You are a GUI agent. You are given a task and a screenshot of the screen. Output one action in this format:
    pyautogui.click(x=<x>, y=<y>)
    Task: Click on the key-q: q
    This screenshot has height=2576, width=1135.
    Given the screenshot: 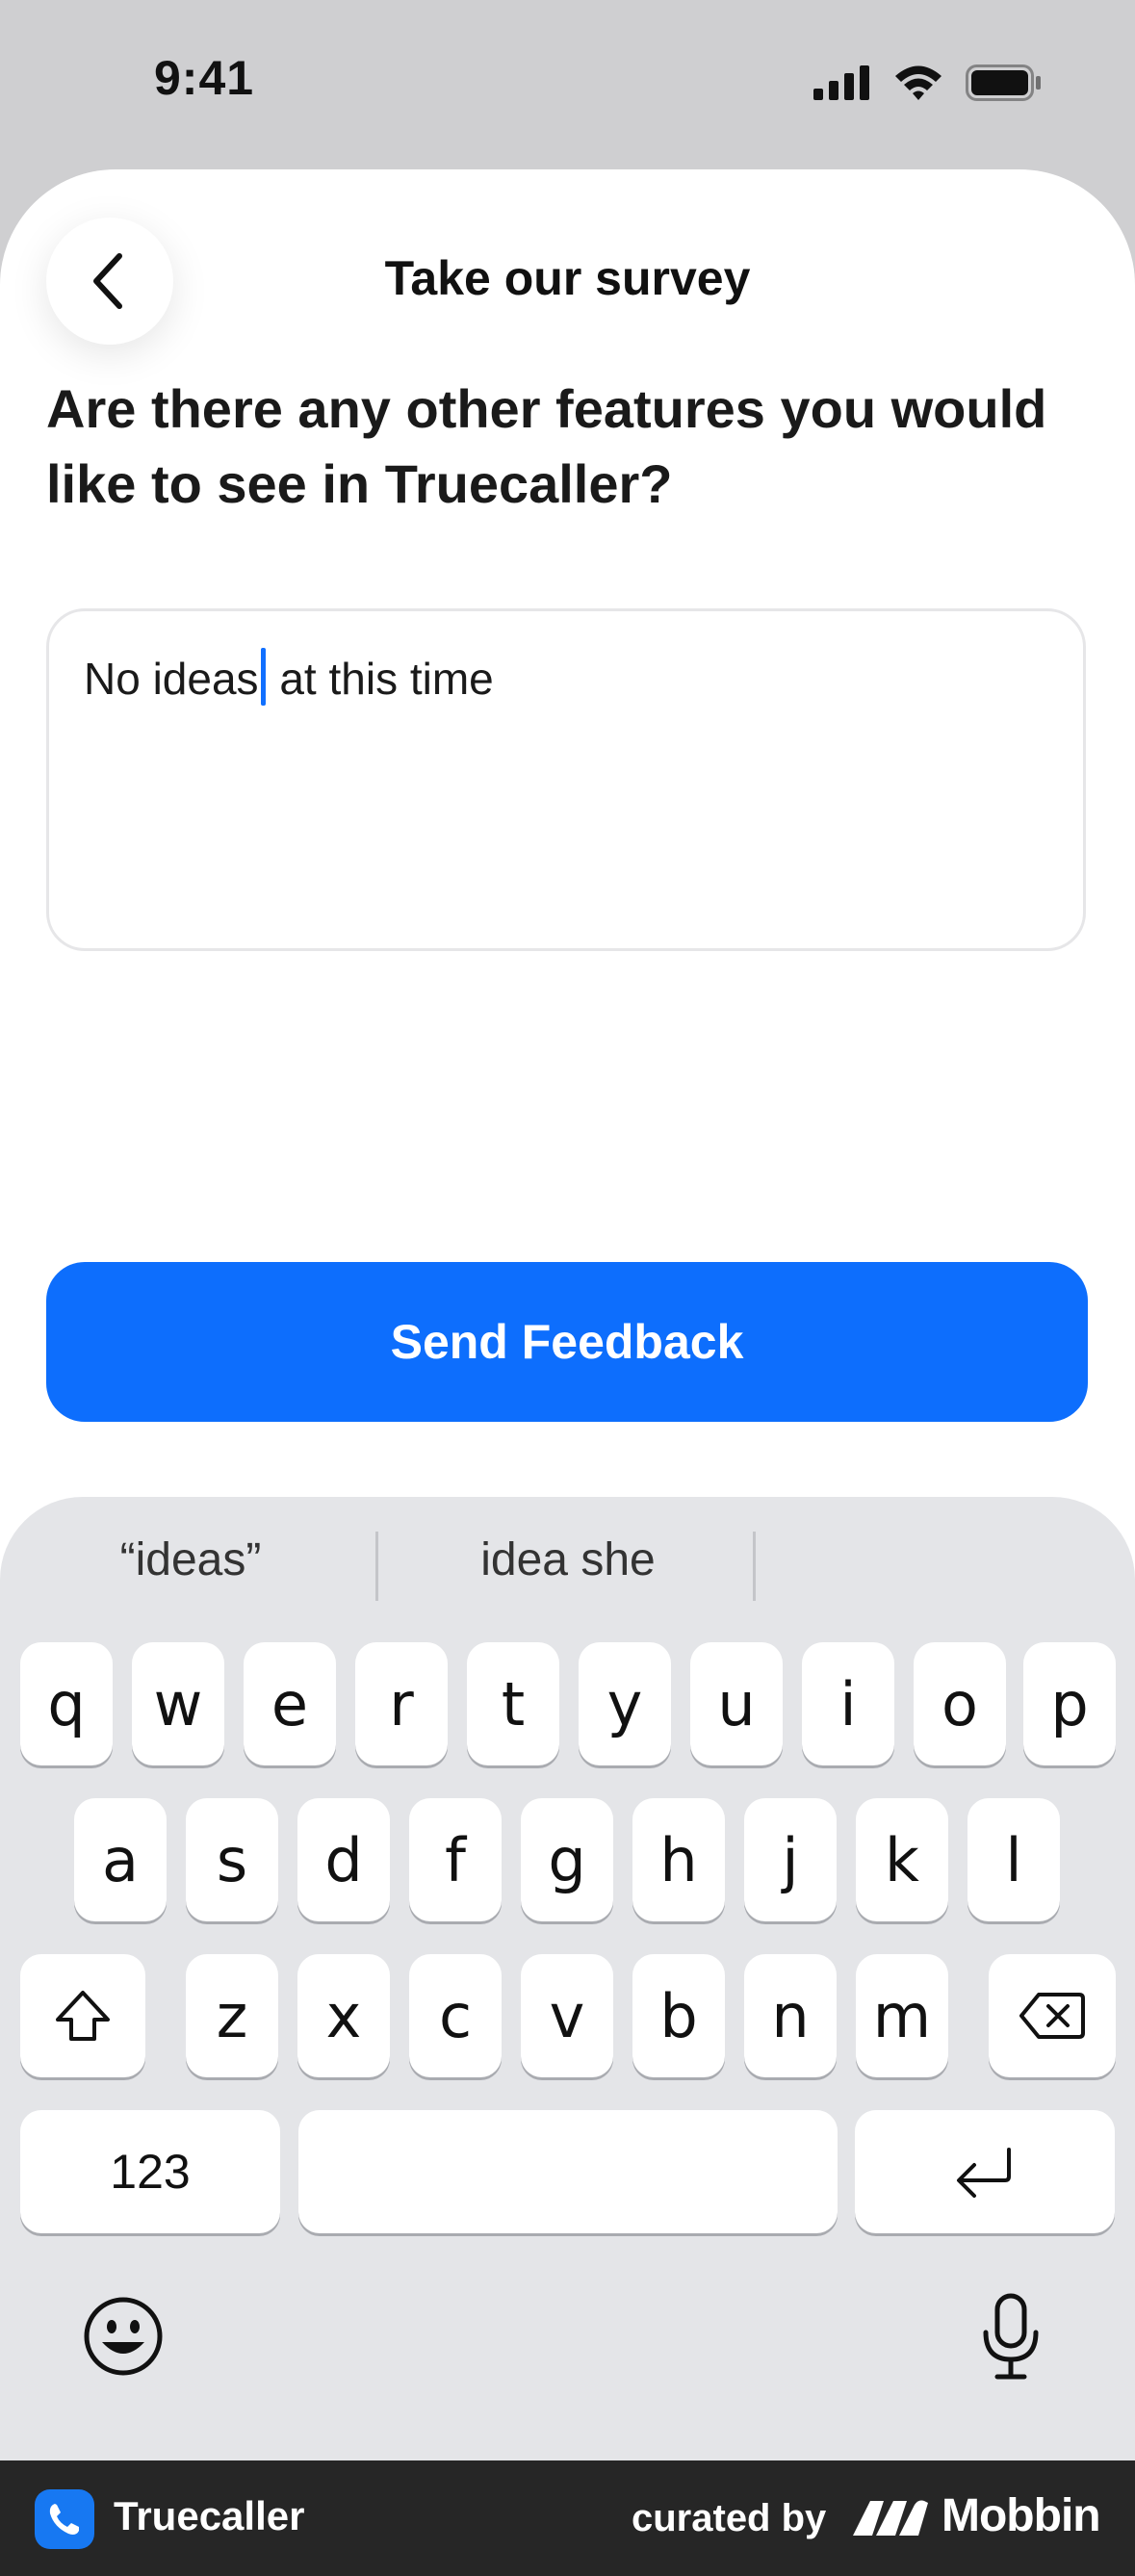 What is the action you would take?
    pyautogui.click(x=66, y=1704)
    